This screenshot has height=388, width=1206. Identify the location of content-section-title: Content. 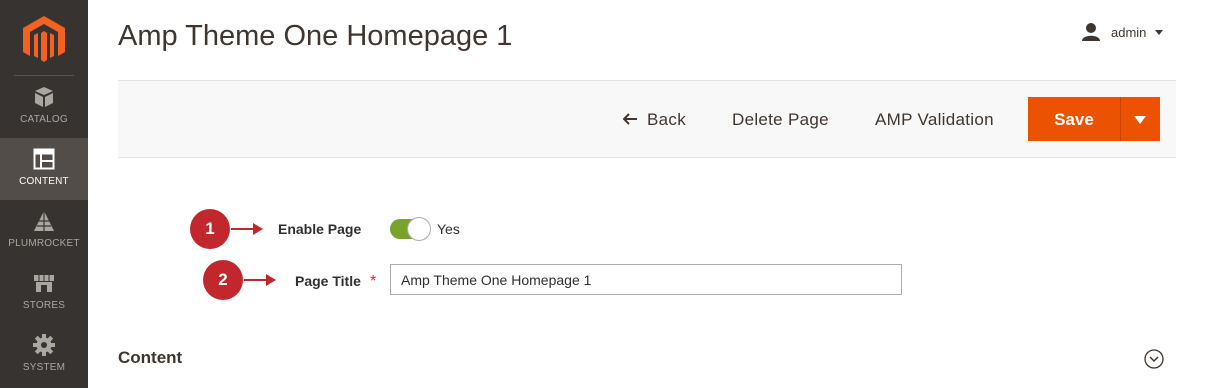
(150, 358).